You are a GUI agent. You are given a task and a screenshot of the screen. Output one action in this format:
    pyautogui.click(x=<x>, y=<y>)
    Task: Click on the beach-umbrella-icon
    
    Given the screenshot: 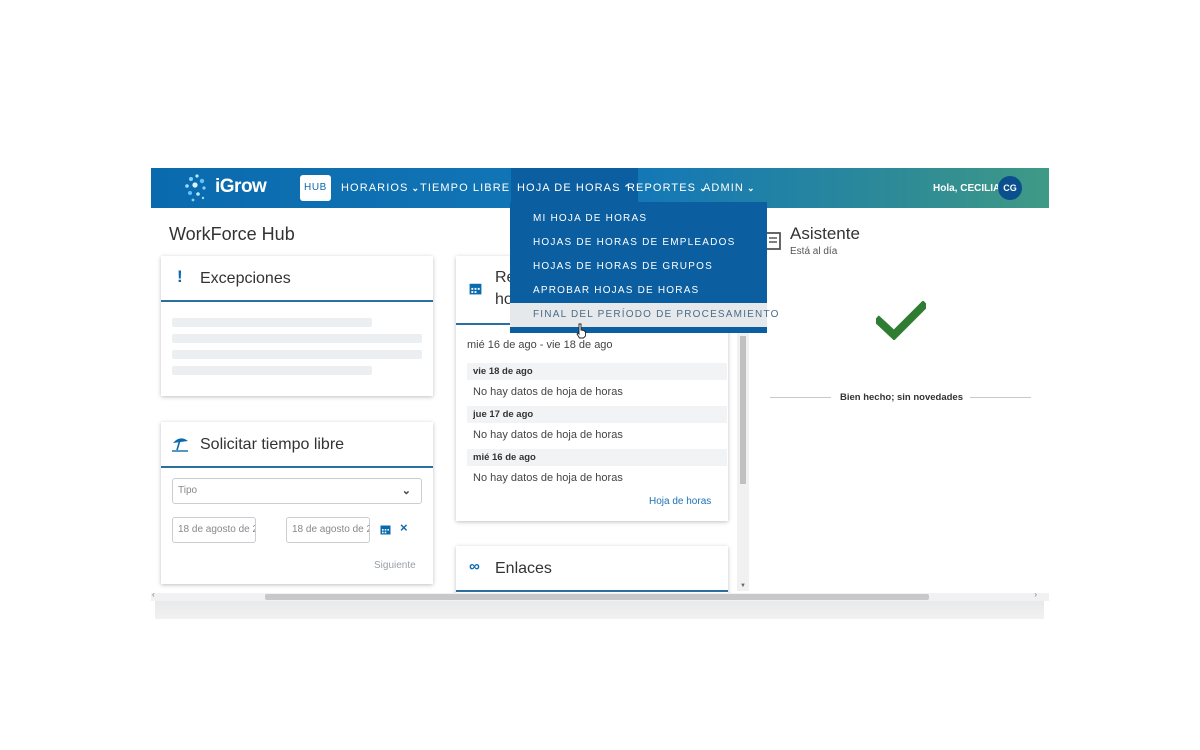 What is the action you would take?
    pyautogui.click(x=180, y=445)
    